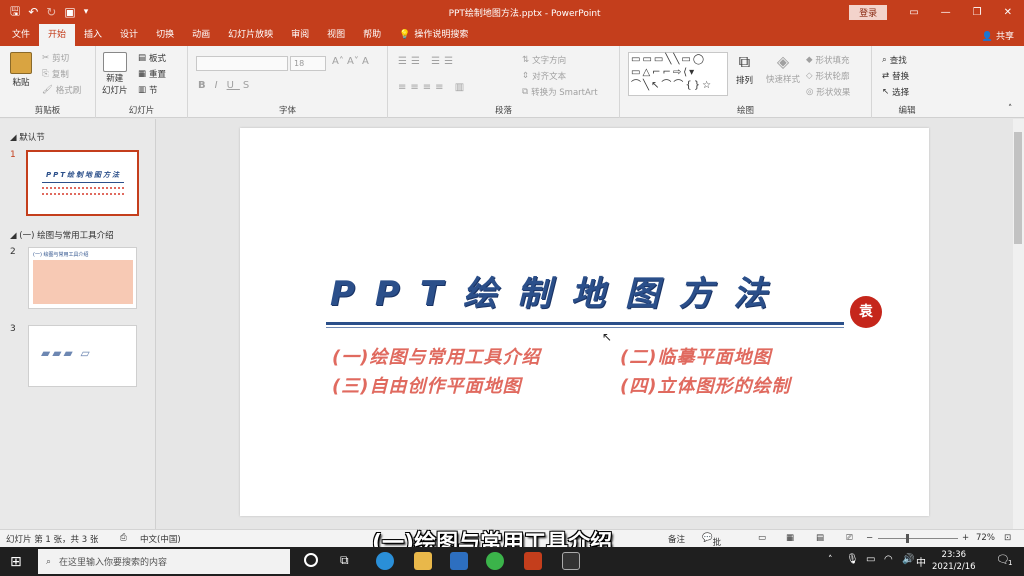 Image resolution: width=1024 pixels, height=576 pixels. What do you see at coordinates (954, 561) in the screenshot?
I see `system-clock: 23:36 2021/2/16` at bounding box center [954, 561].